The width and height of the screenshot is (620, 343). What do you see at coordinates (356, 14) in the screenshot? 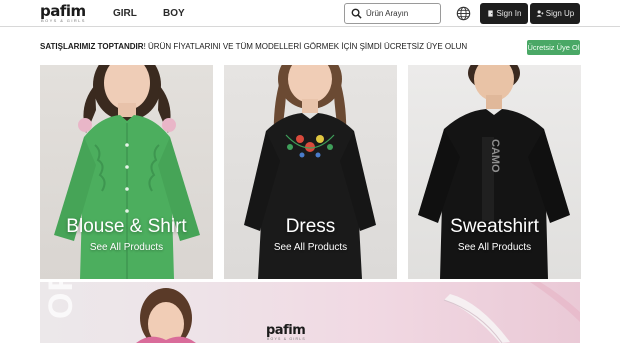
I see `search-icon` at bounding box center [356, 14].